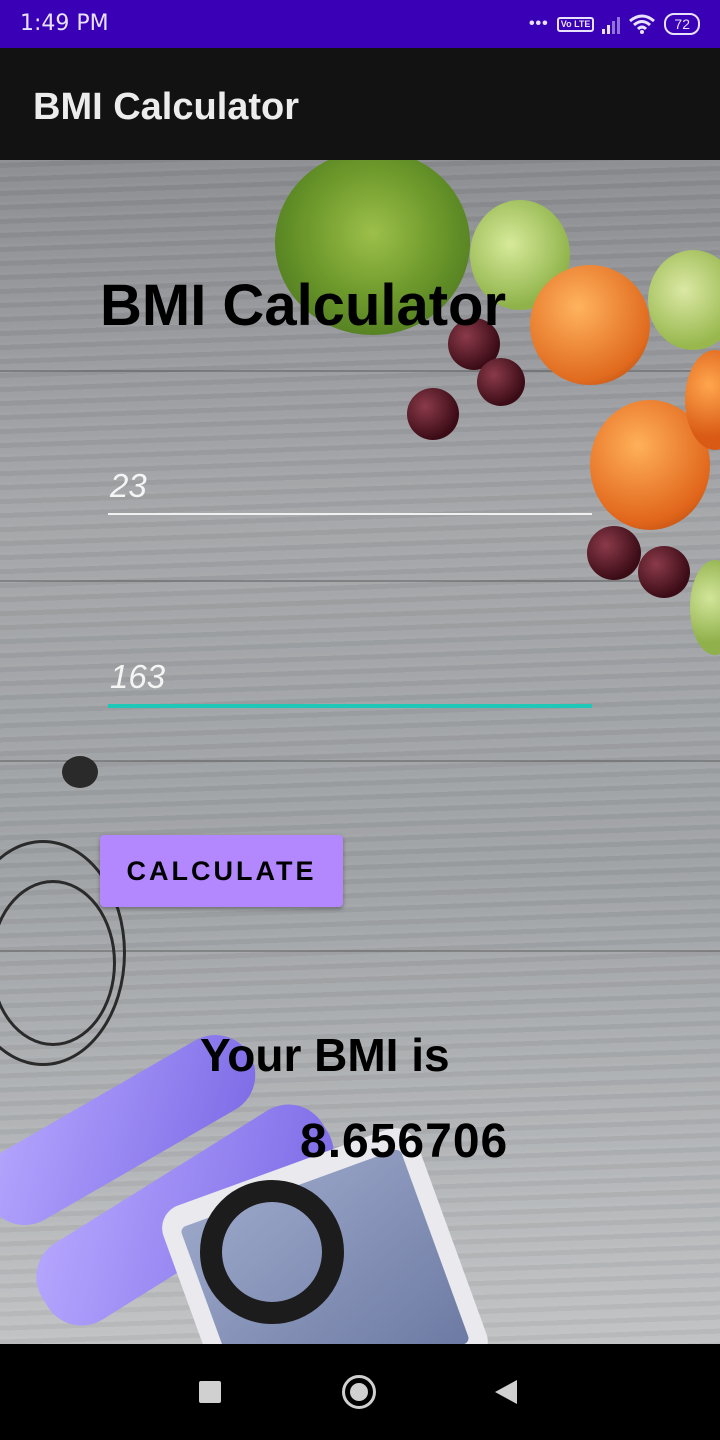 This screenshot has height=1440, width=720. I want to click on height-input-underline, so click(350, 706).